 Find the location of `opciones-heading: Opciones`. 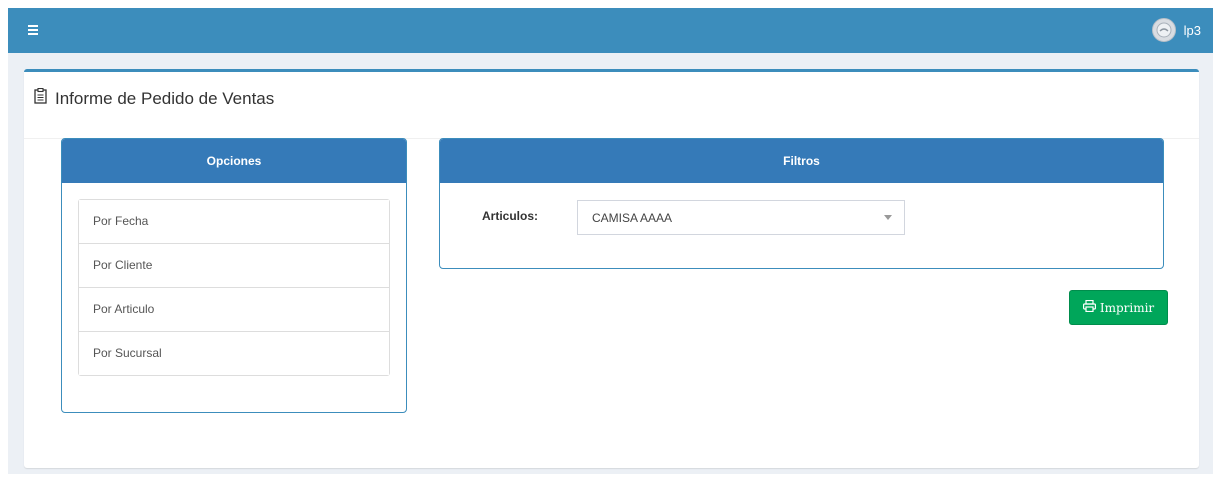

opciones-heading: Opciones is located at coordinates (234, 161).